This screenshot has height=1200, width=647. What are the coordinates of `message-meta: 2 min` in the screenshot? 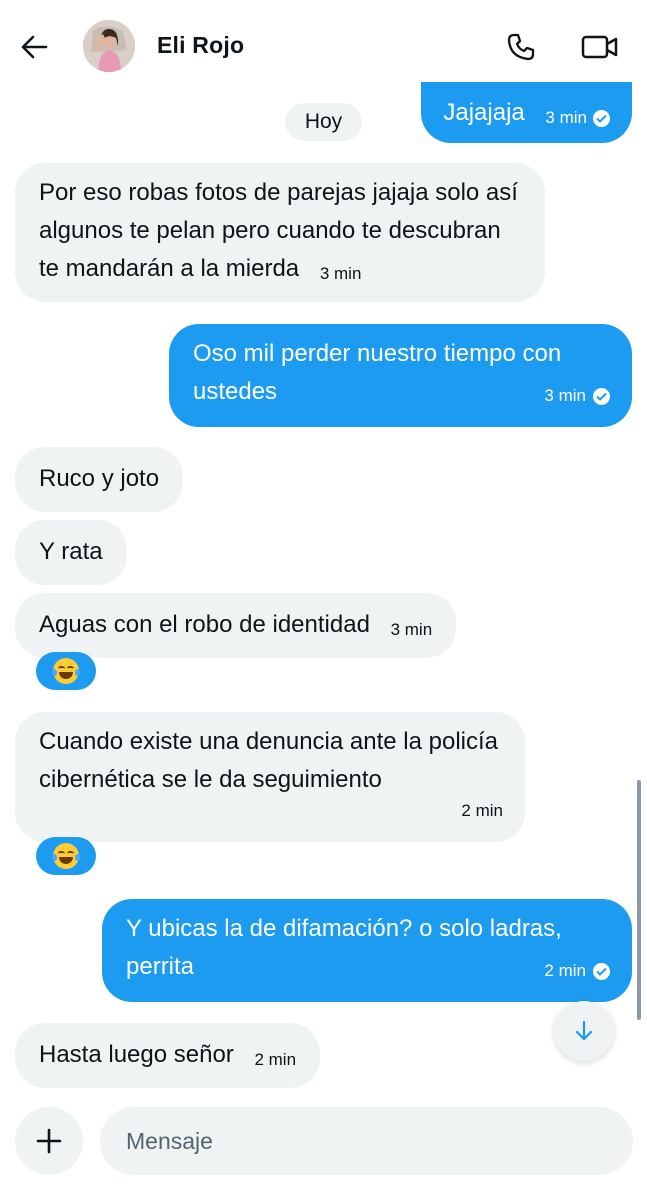 It's located at (577, 971).